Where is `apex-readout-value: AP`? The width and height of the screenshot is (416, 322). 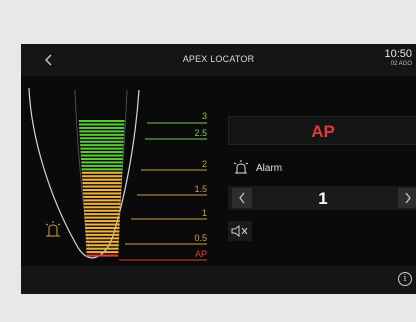
apex-readout-value: AP is located at coordinates (323, 131).